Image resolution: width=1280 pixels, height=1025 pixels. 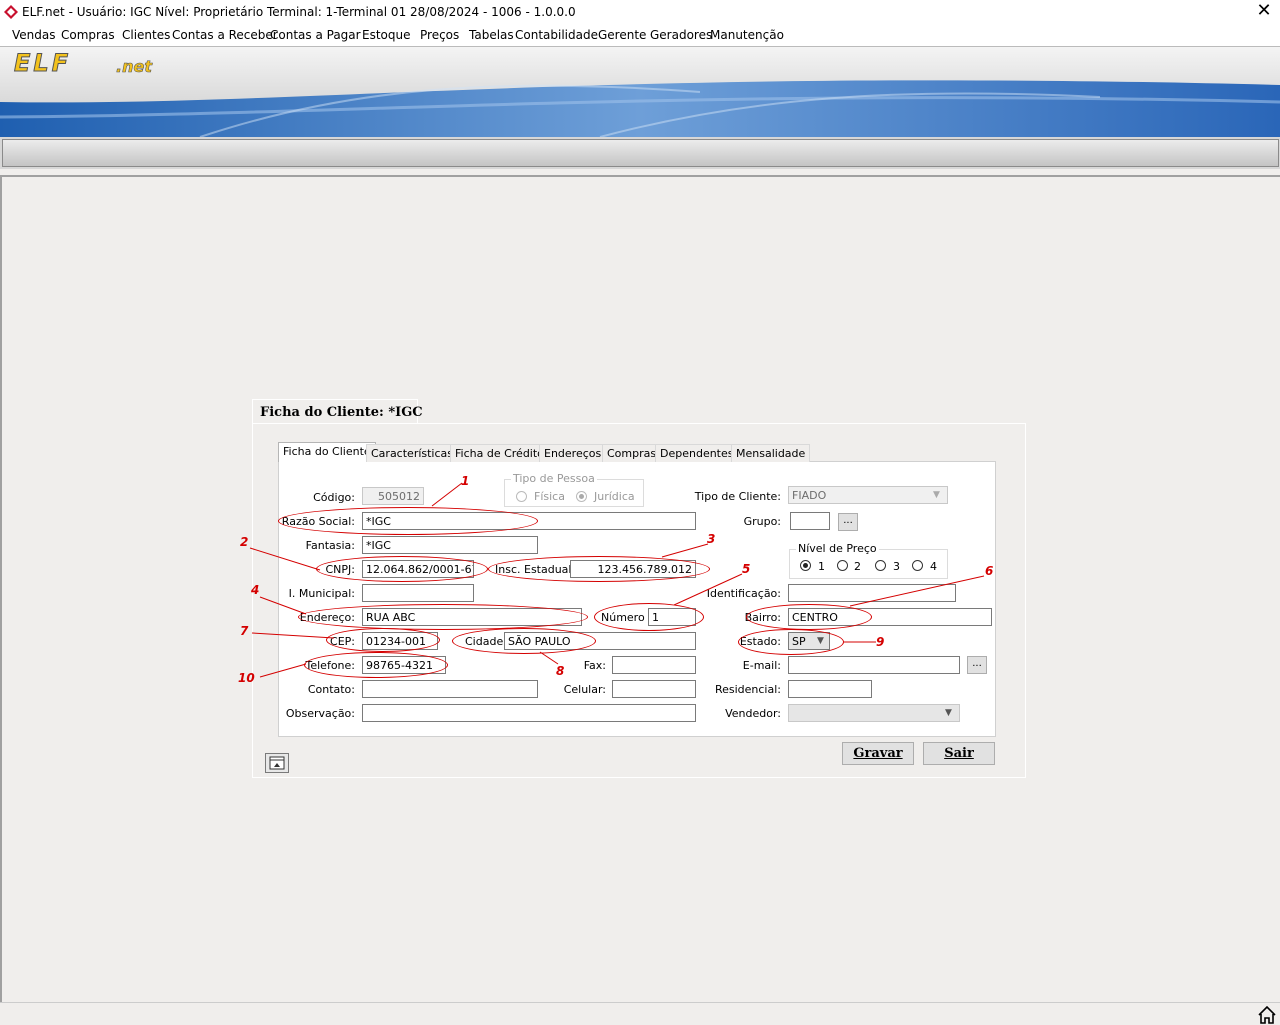 I want to click on celular-label: Celular:, so click(x=584, y=689).